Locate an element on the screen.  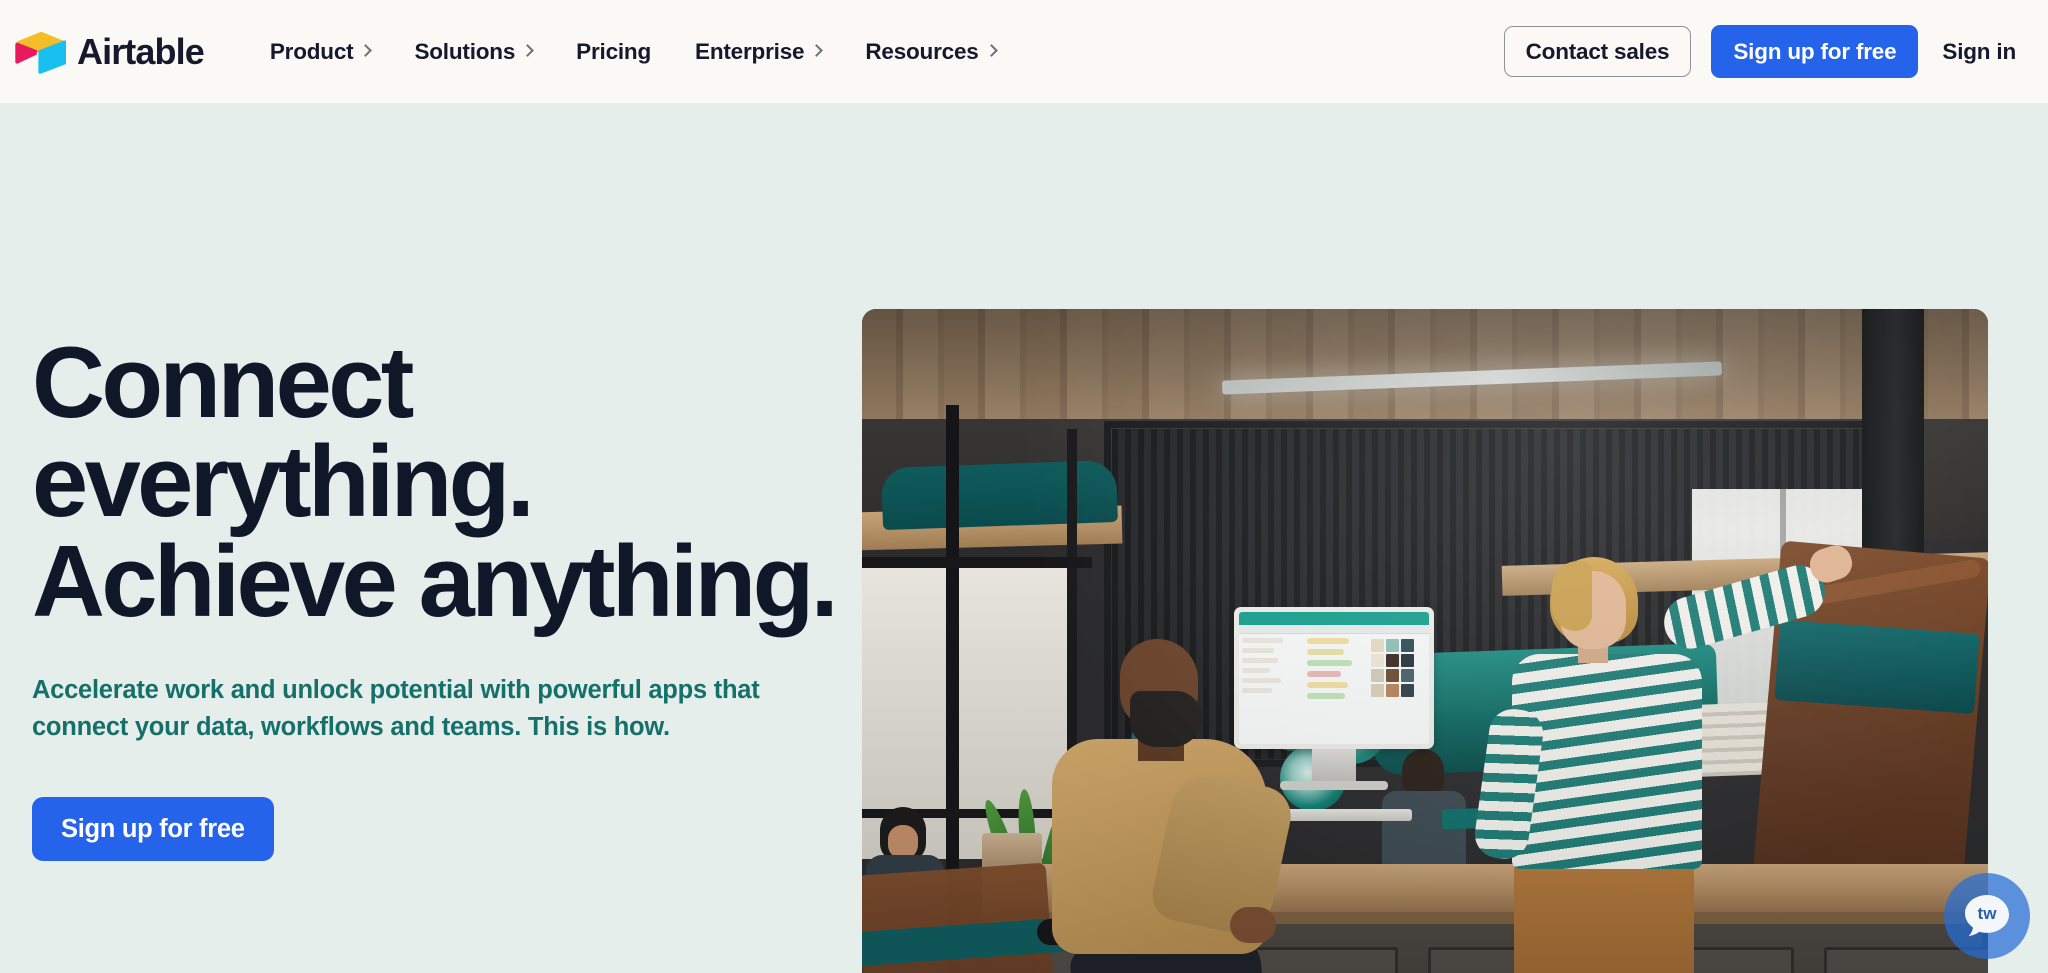
standing-woman-trousers is located at coordinates (1604, 915).